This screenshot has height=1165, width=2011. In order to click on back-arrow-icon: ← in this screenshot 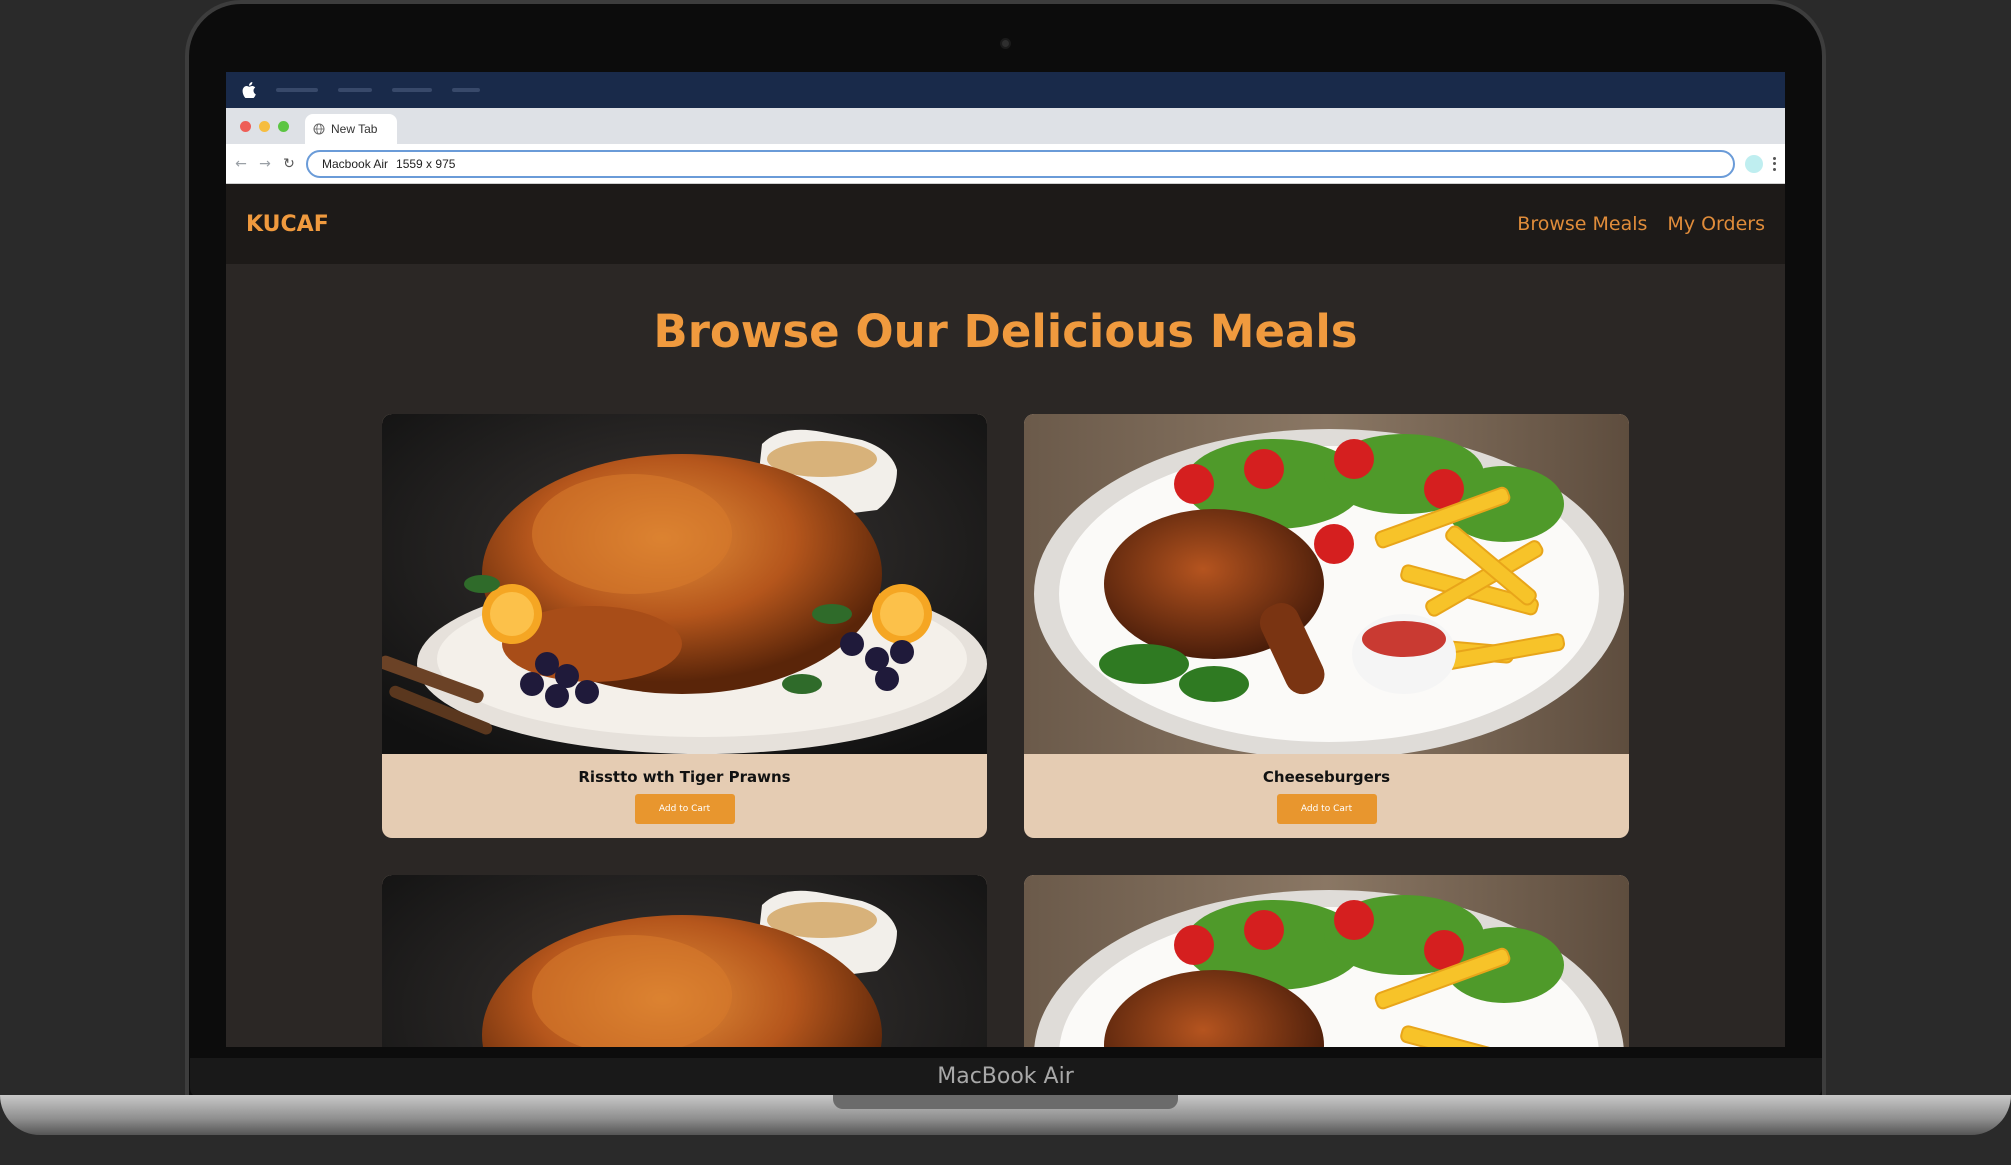, I will do `click(241, 164)`.